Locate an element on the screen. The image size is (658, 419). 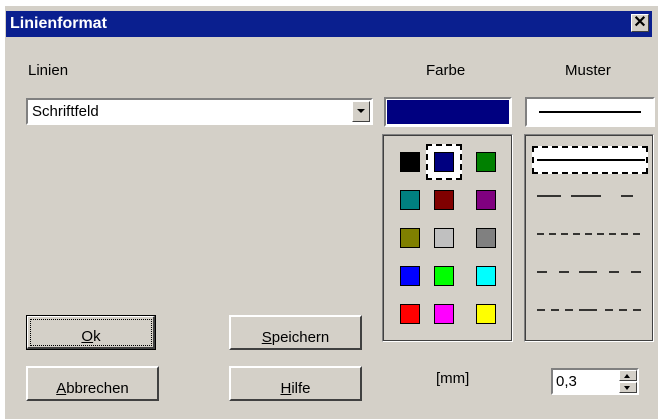
chevron-up-icon is located at coordinates (627, 376).